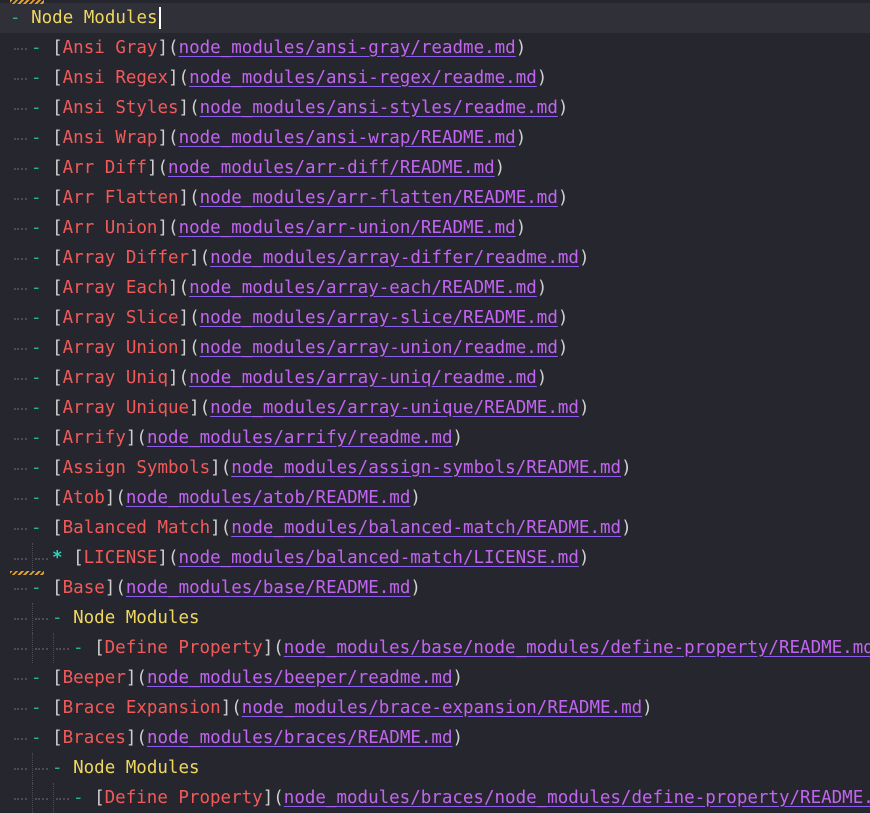  What do you see at coordinates (426, 528) in the screenshot?
I see `link-url: node_modules/balanced-match/README.md` at bounding box center [426, 528].